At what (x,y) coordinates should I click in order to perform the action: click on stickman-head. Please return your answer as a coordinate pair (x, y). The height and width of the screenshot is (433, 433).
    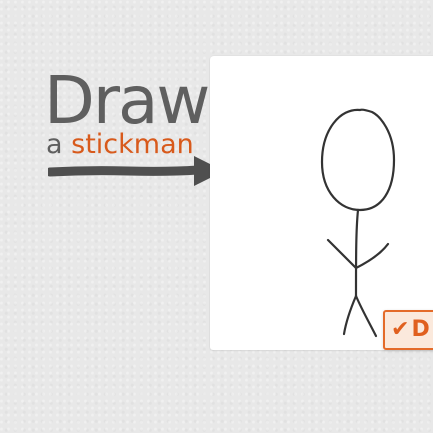
    Looking at the image, I should click on (358, 160).